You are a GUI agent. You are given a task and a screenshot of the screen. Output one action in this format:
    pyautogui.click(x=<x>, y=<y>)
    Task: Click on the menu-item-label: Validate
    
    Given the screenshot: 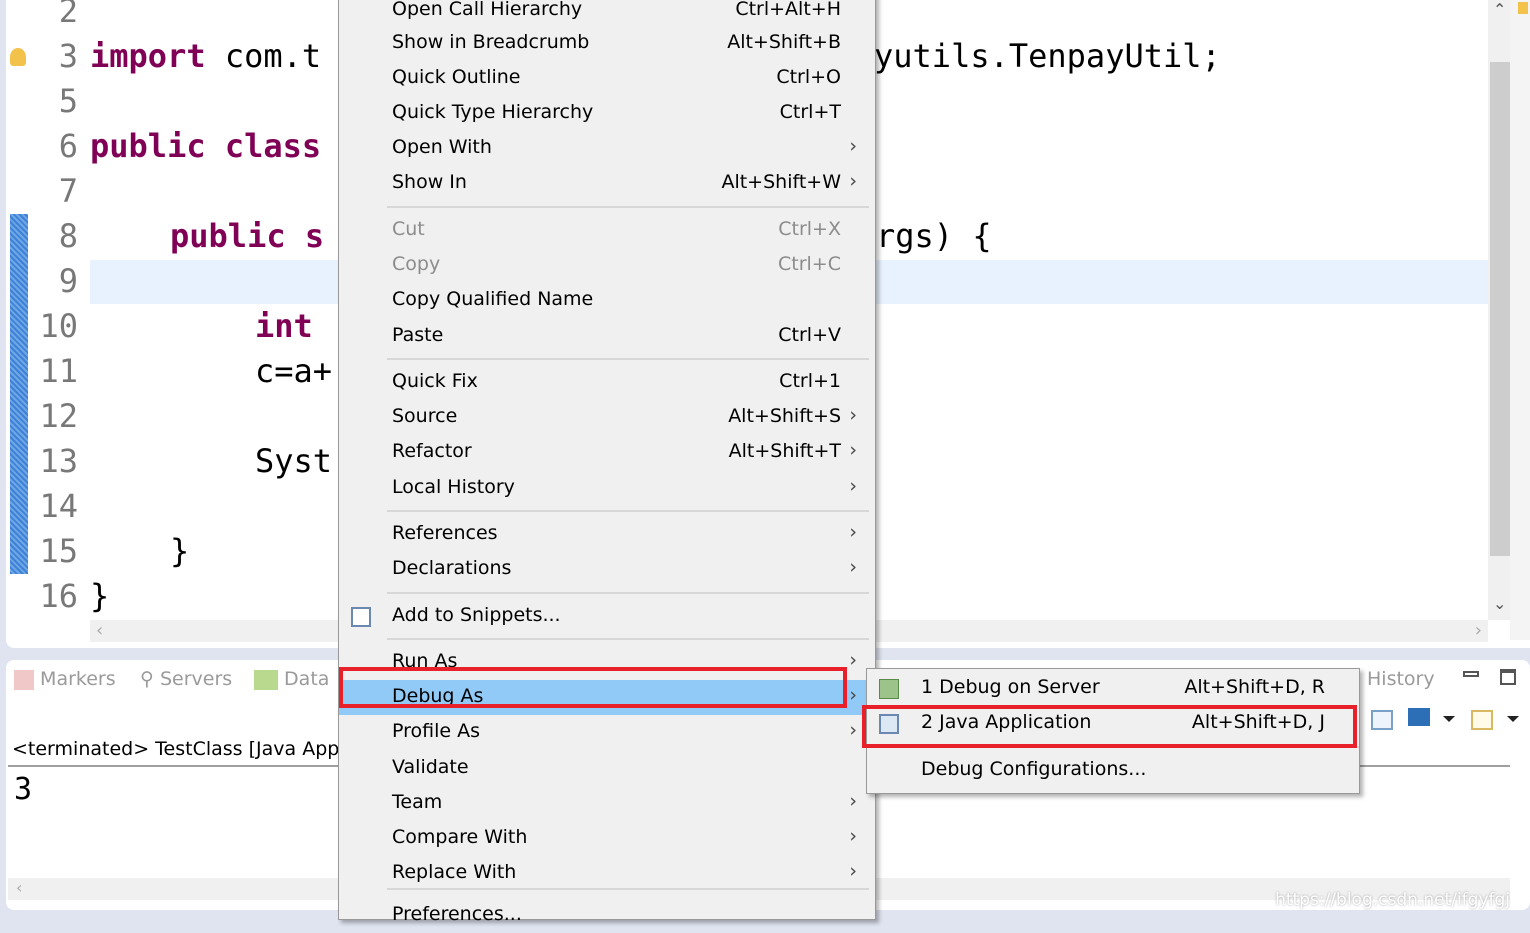 What is the action you would take?
    pyautogui.click(x=430, y=767)
    